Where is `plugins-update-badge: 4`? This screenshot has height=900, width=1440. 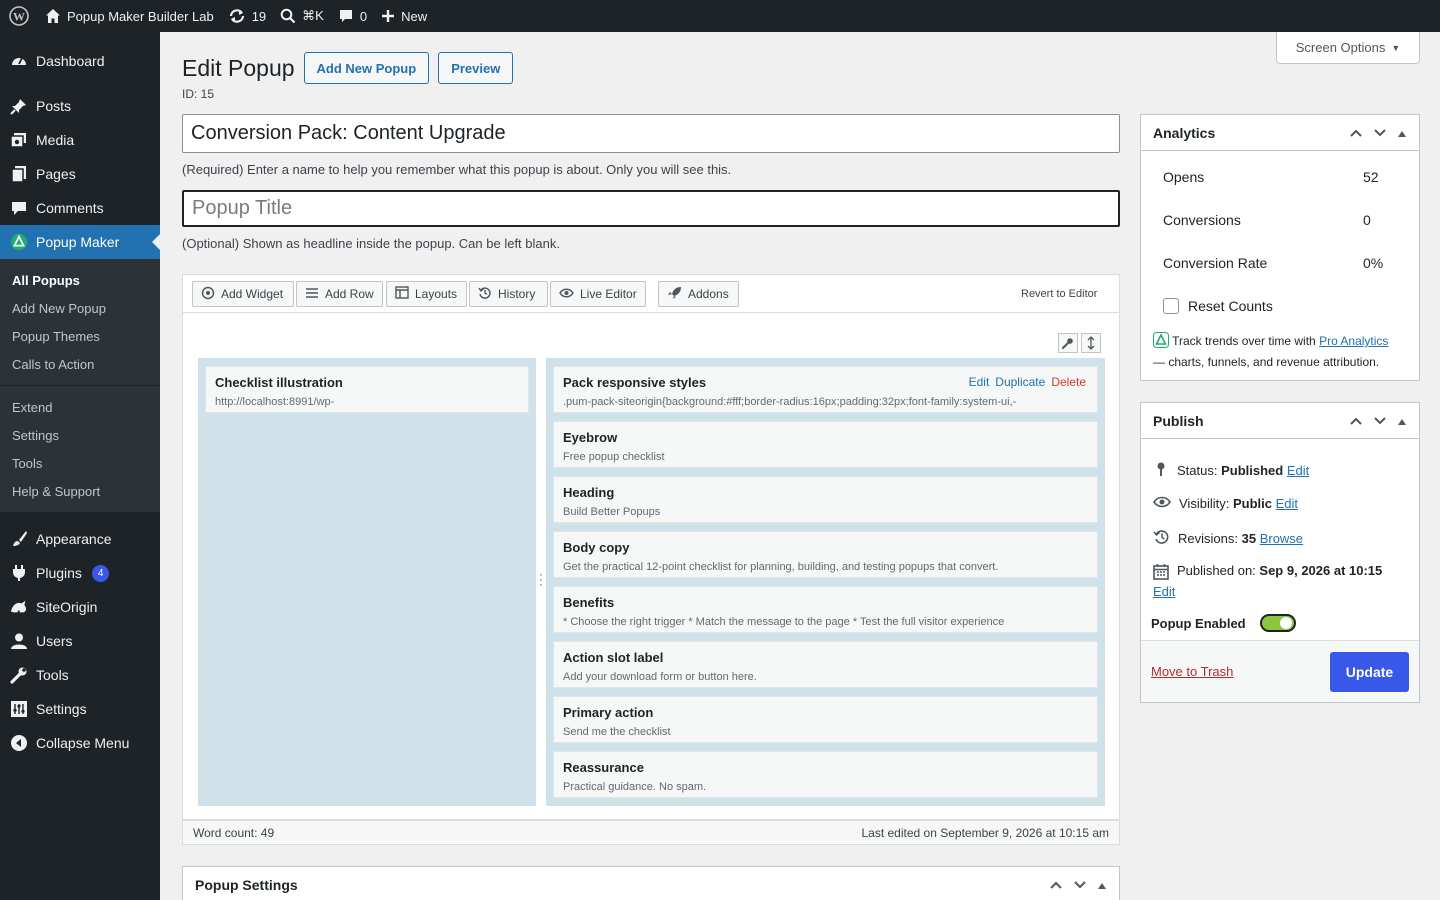 plugins-update-badge: 4 is located at coordinates (100, 573).